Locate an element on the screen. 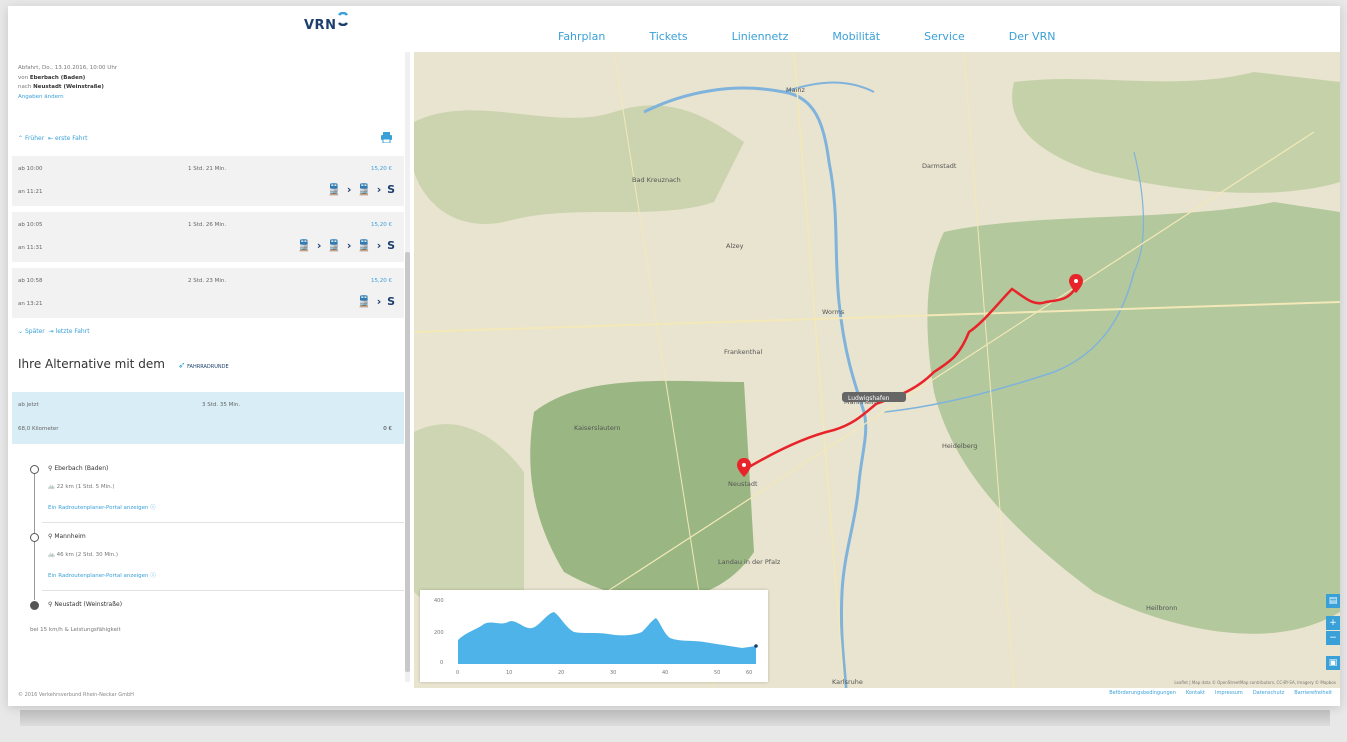  first-trip-link: erste Fahrt is located at coordinates (71, 138).